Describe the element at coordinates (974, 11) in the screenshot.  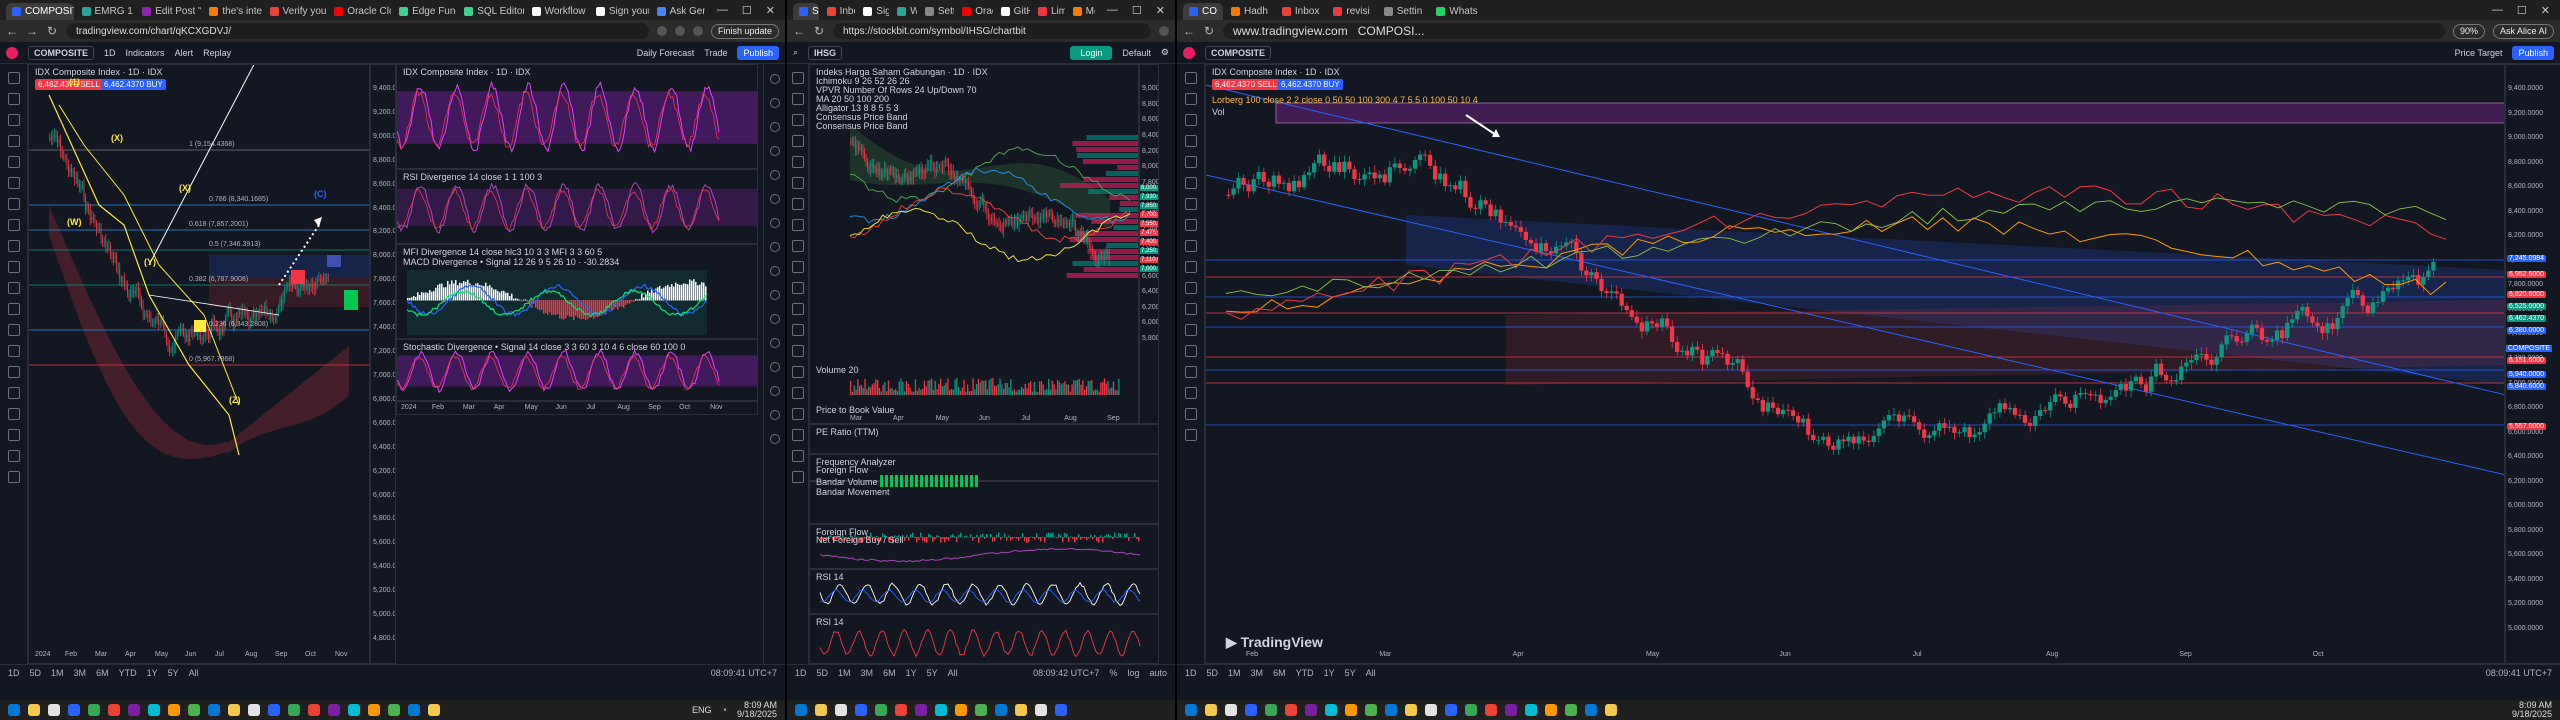
I see `browser-tab: Orach` at that location.